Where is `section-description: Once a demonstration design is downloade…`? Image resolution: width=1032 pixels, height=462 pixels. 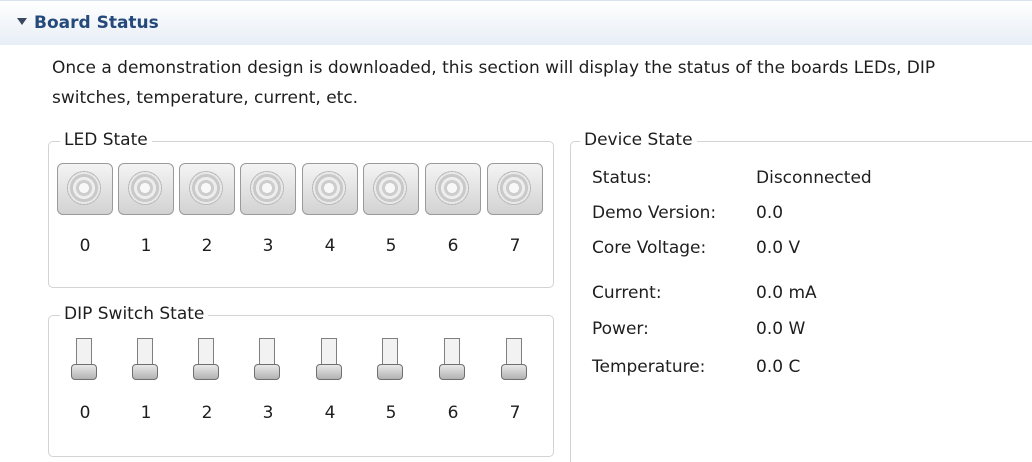 section-description: Once a demonstration design is downloade… is located at coordinates (494, 83).